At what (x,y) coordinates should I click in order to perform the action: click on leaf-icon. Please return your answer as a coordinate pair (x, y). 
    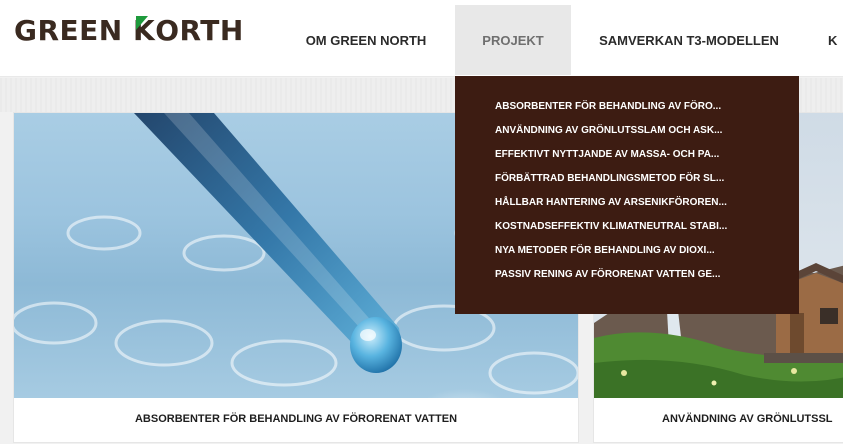
    Looking at the image, I should click on (141, 23).